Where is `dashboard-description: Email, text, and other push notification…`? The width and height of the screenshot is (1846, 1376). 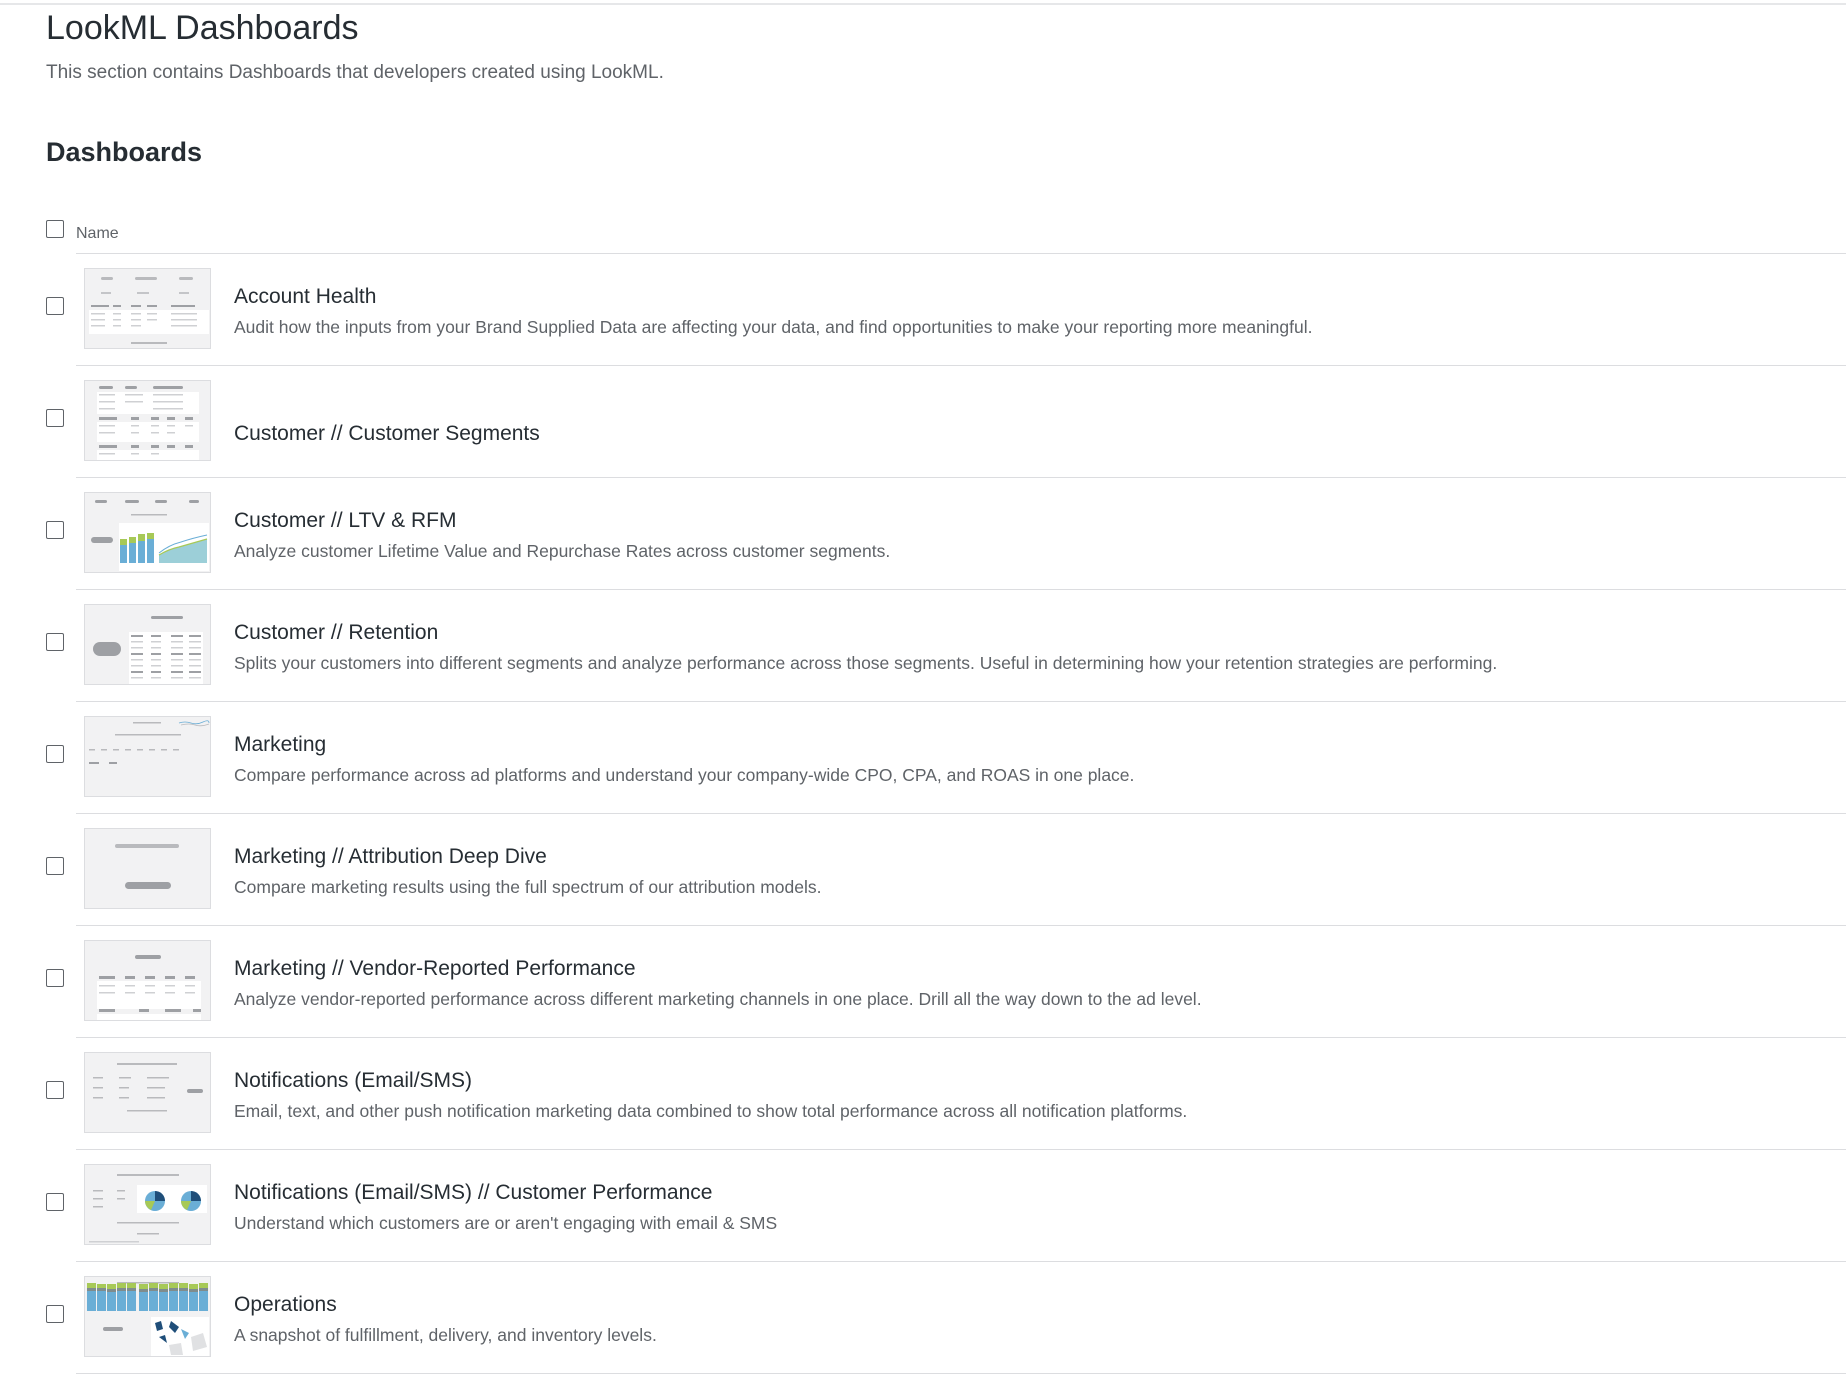
dashboard-description: Email, text, and other push notification… is located at coordinates (711, 1111).